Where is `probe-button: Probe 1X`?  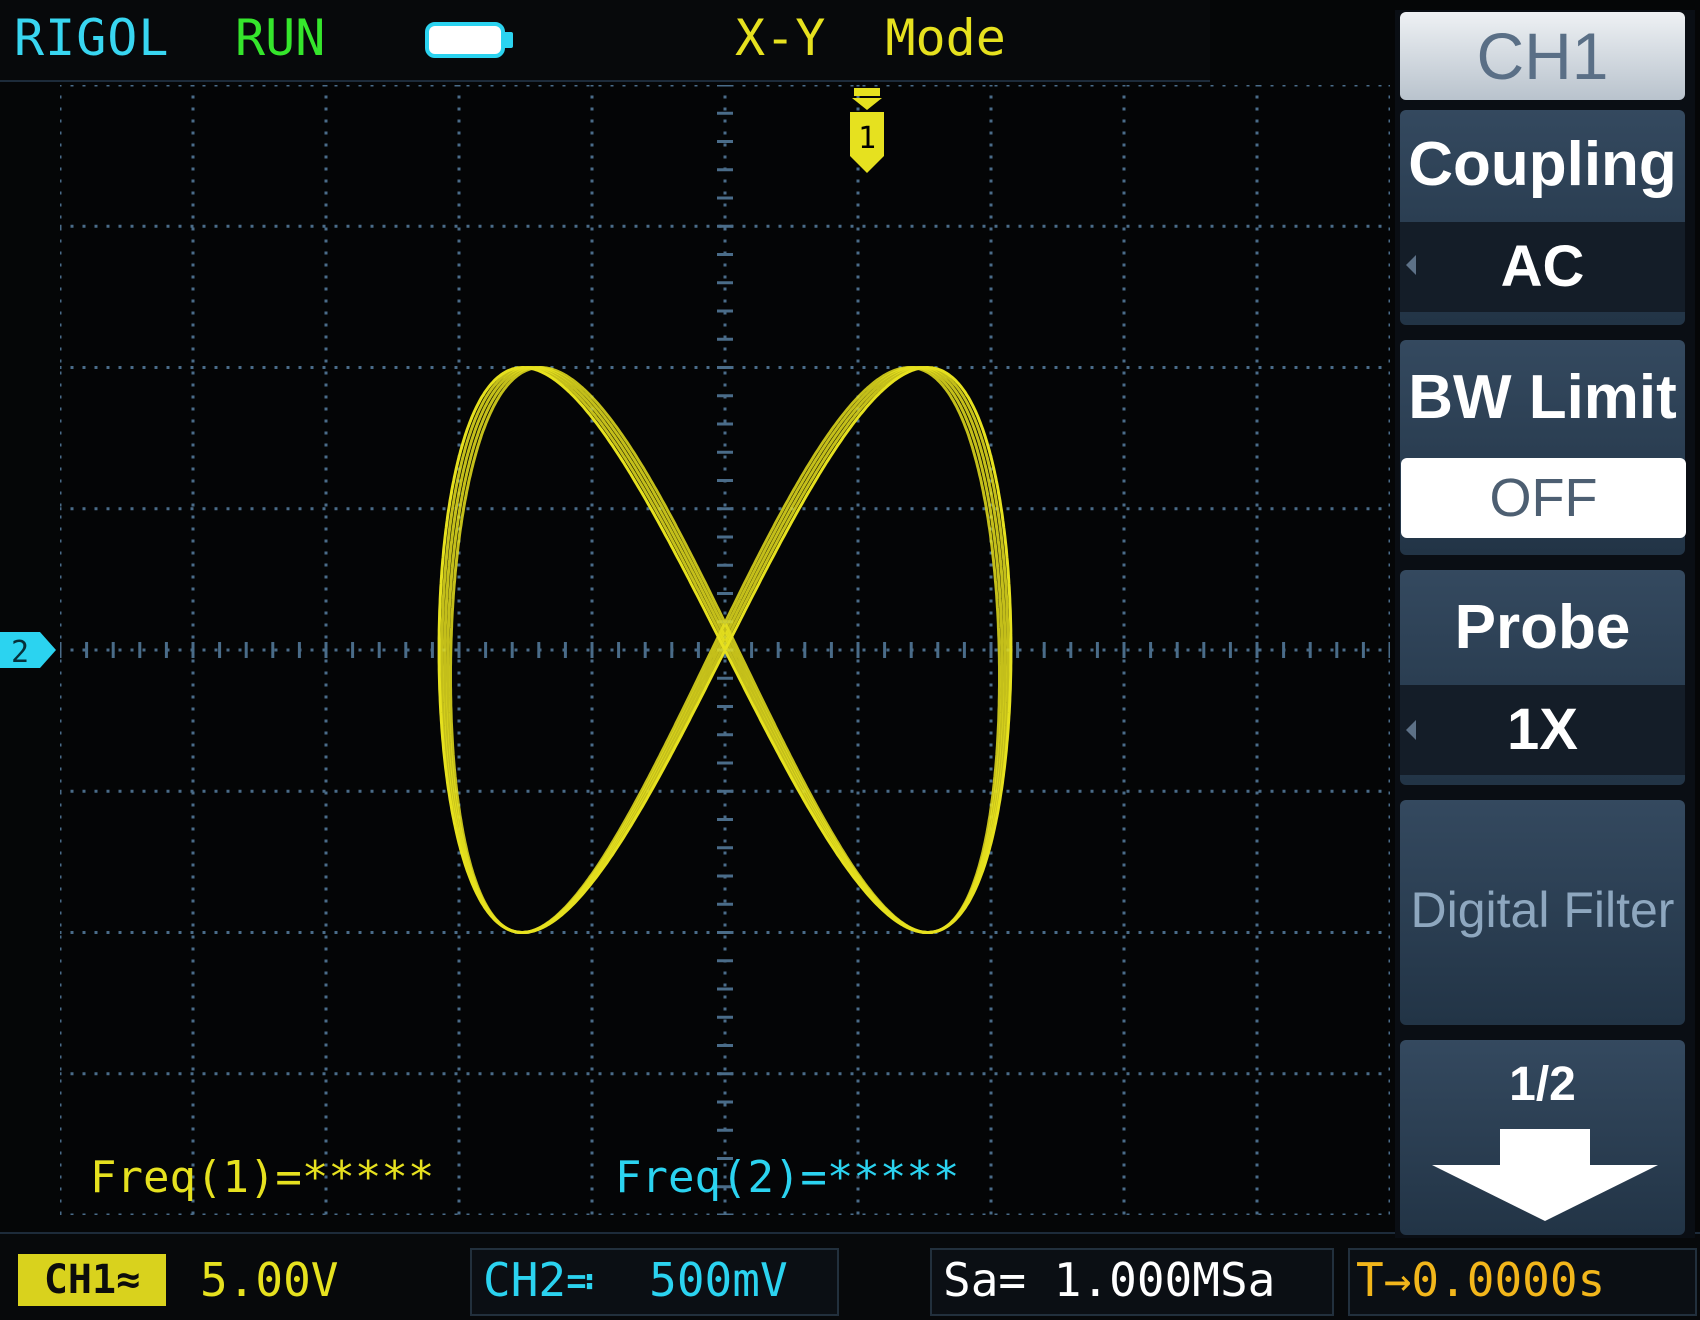 probe-button: Probe 1X is located at coordinates (1542, 677).